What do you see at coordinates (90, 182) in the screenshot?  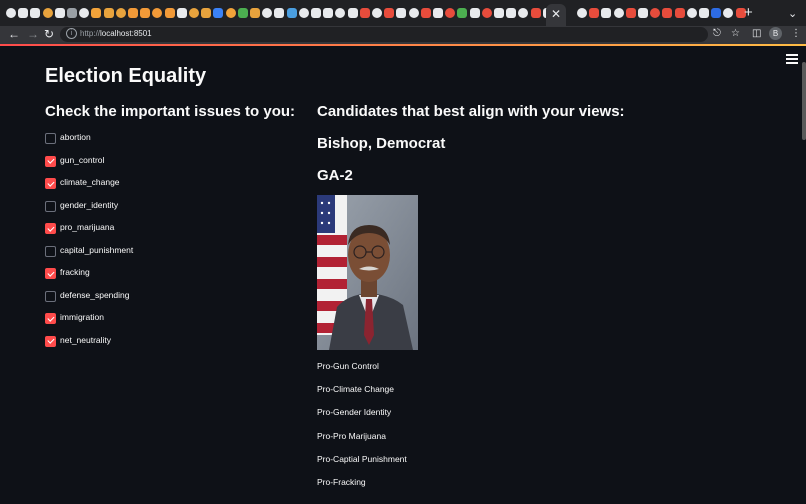 I see `issue-label: climate_change` at bounding box center [90, 182].